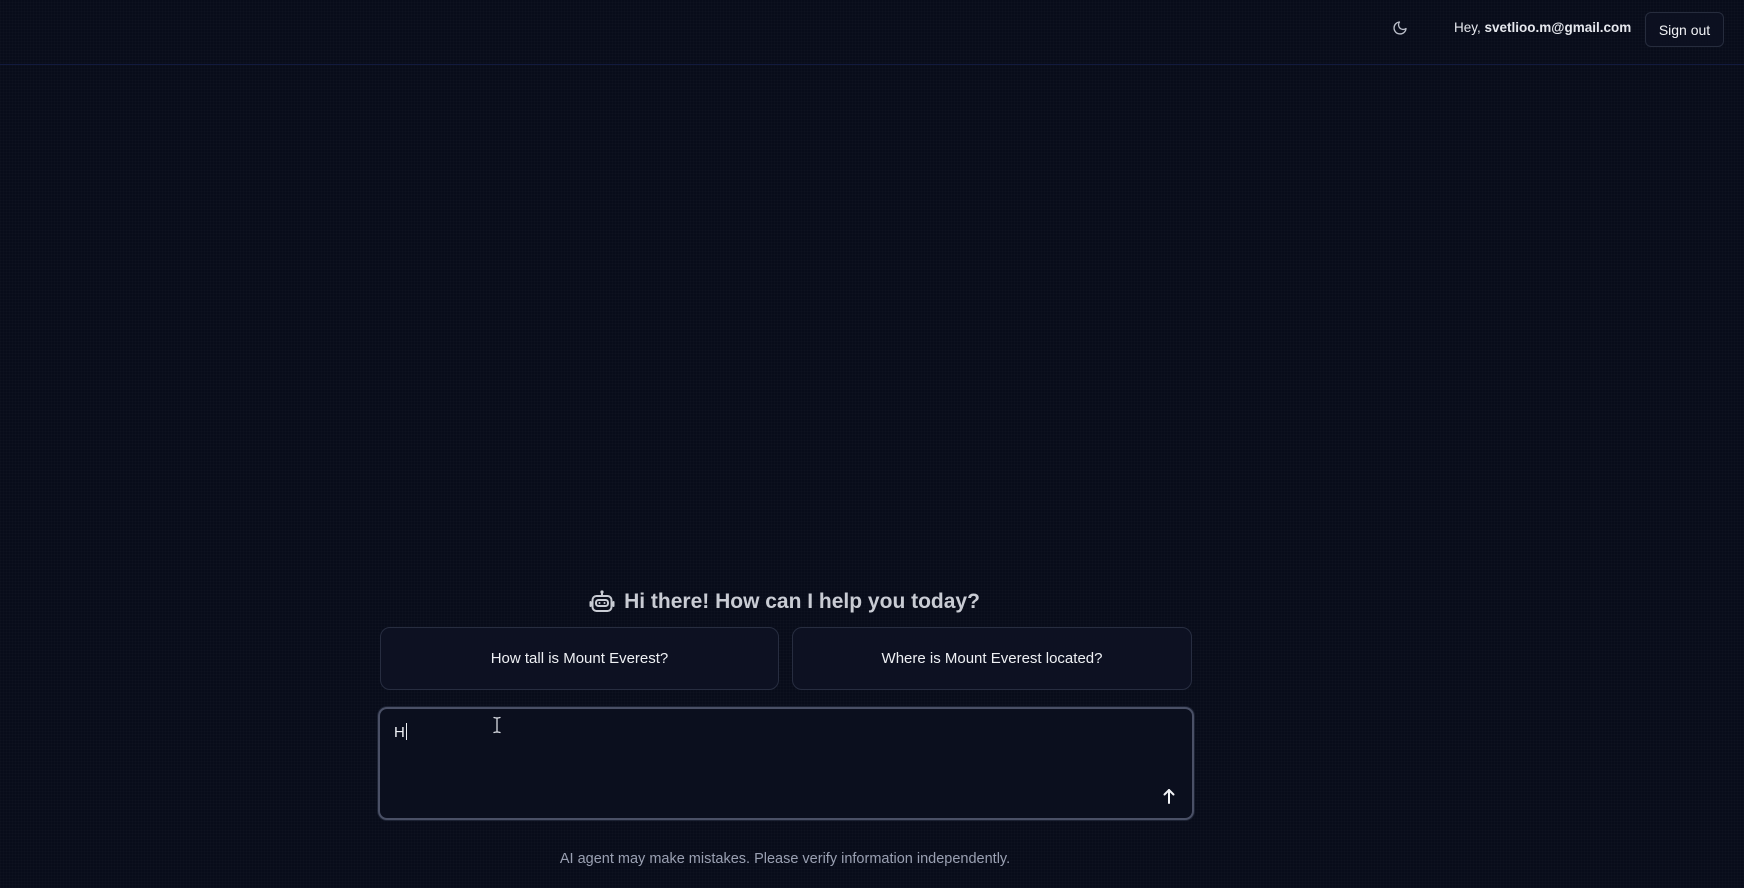  Describe the element at coordinates (399, 732) in the screenshot. I see `message-text: H` at that location.